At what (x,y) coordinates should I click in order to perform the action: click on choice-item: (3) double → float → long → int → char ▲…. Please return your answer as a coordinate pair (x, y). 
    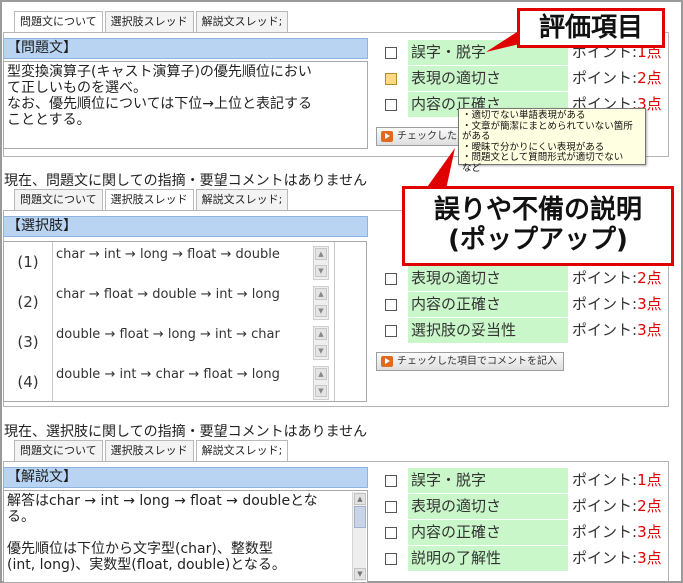
    Looking at the image, I should click on (185, 342).